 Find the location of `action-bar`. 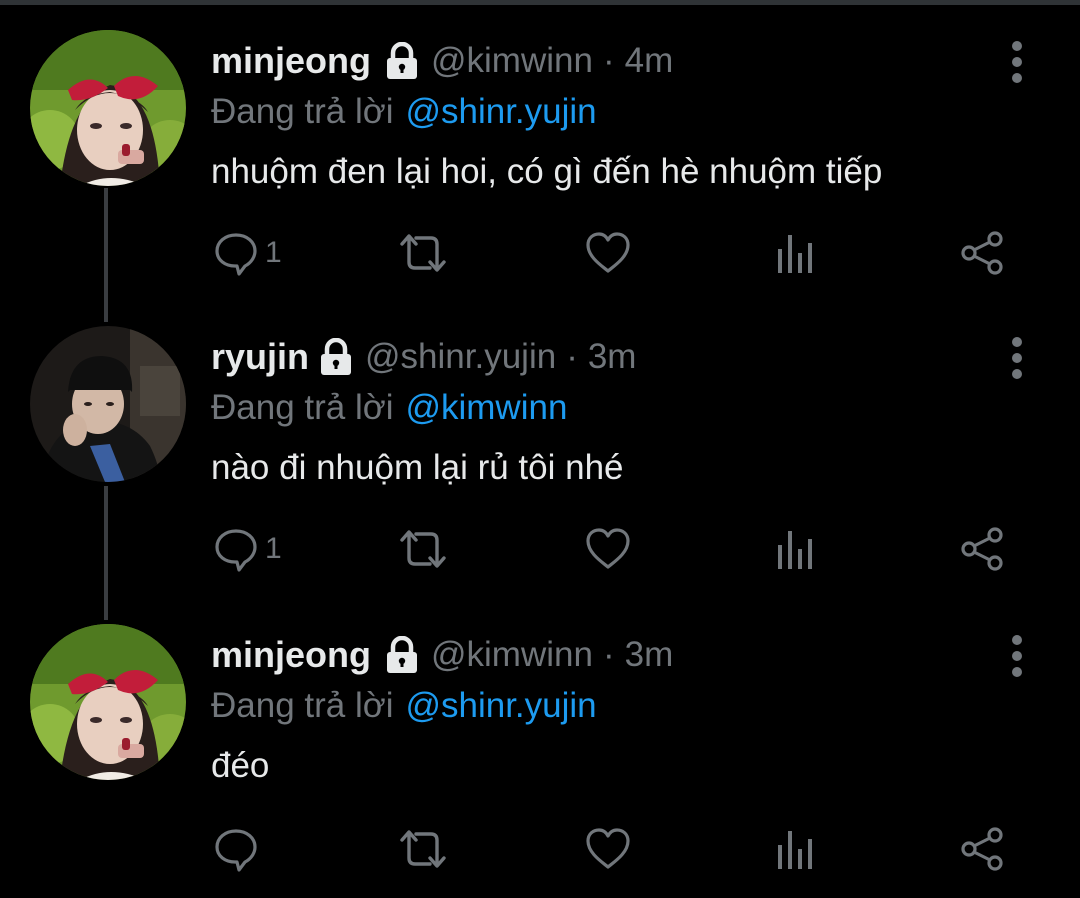

action-bar is located at coordinates (540, 852).